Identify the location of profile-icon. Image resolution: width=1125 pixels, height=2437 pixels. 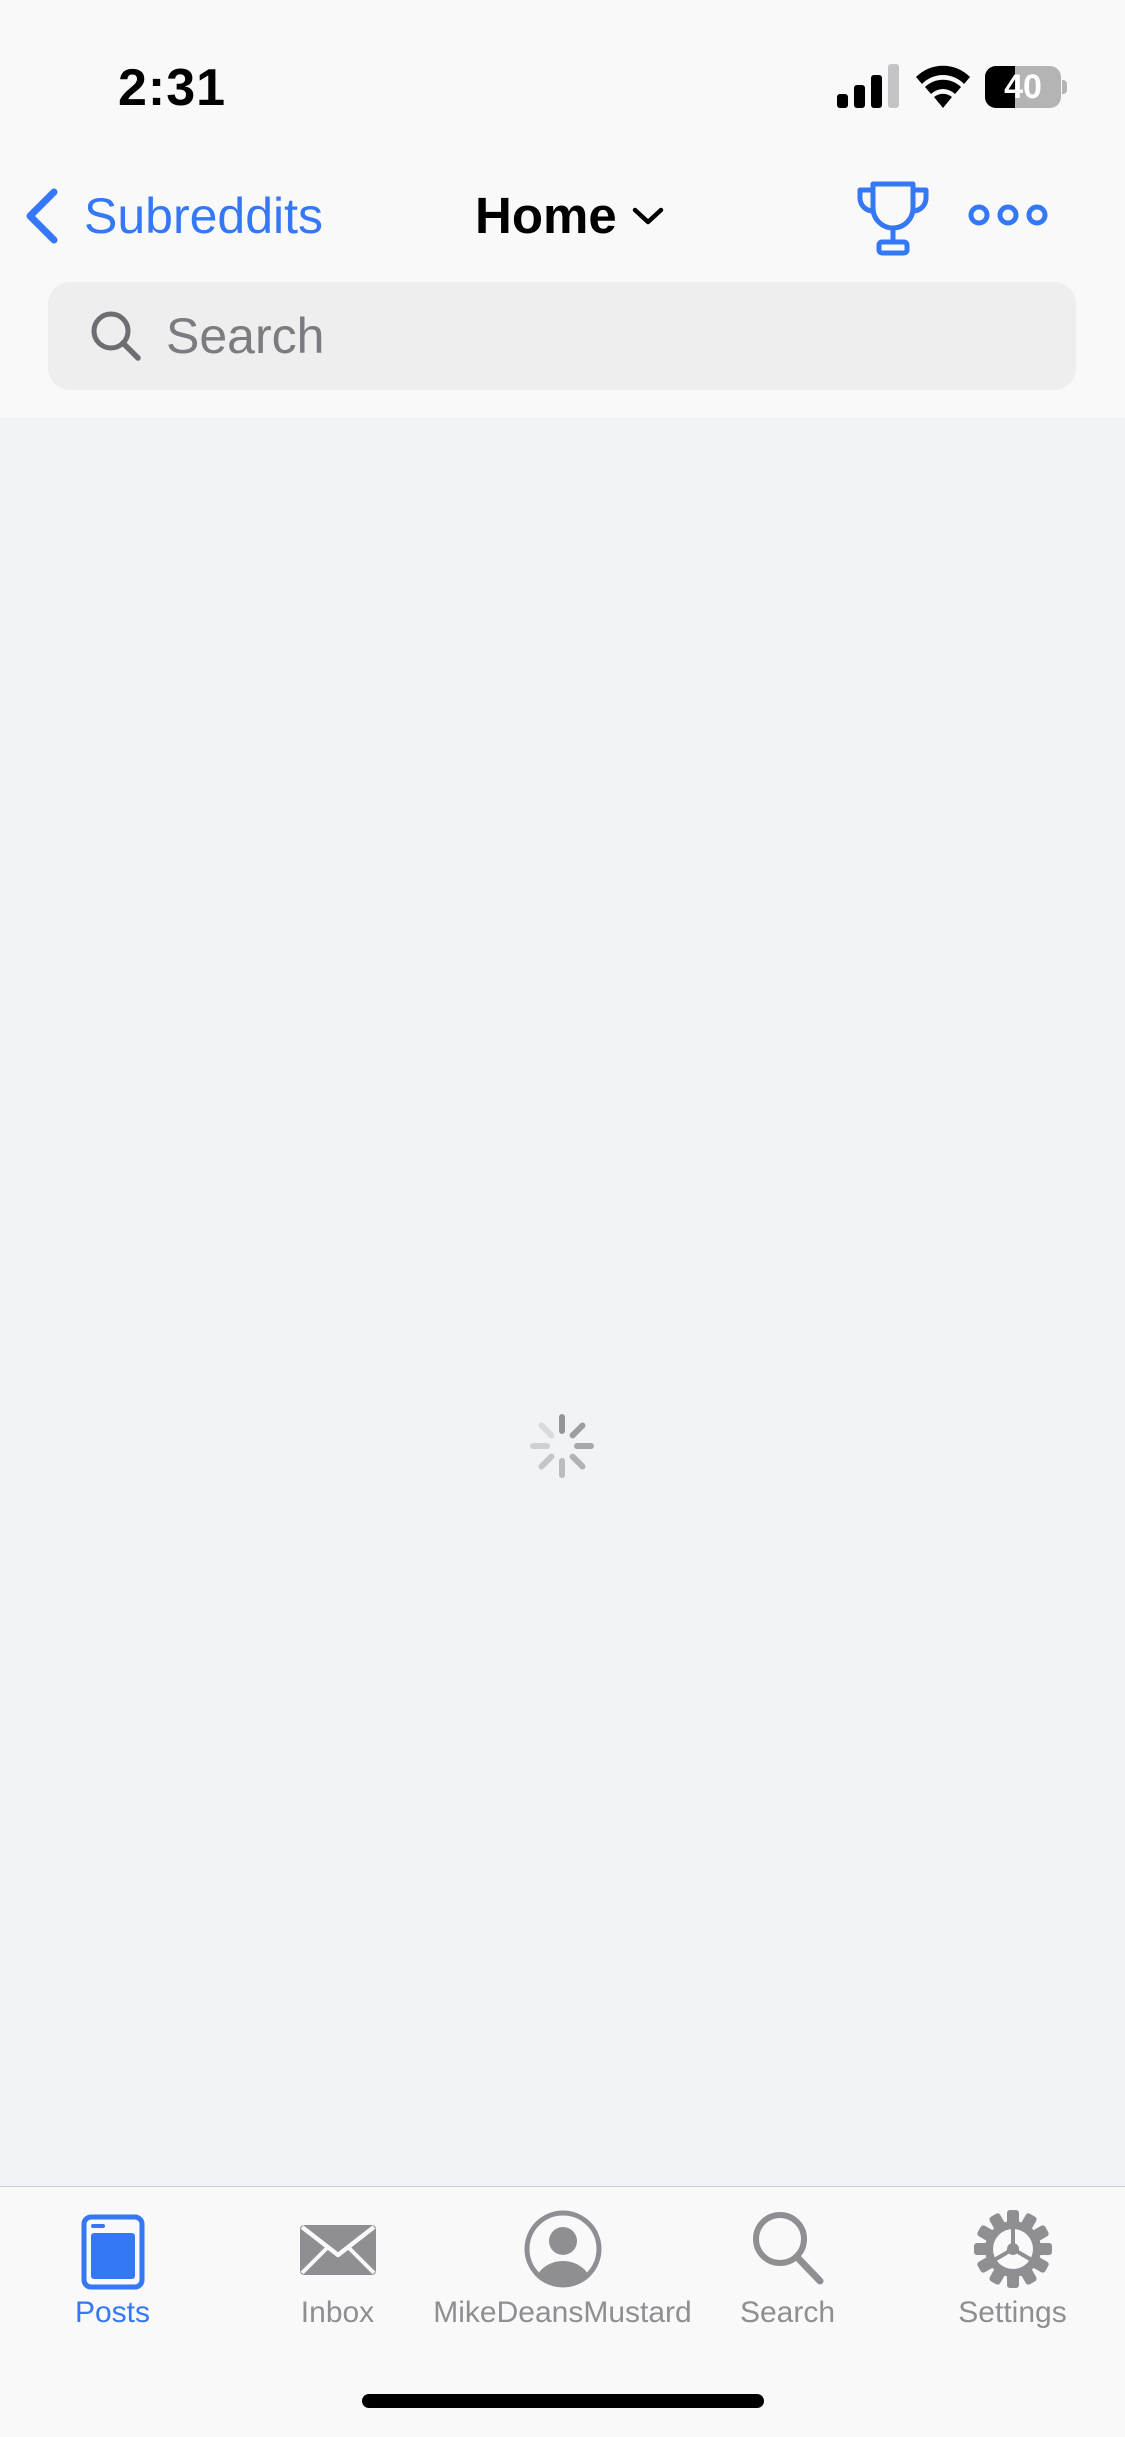
(562, 2249).